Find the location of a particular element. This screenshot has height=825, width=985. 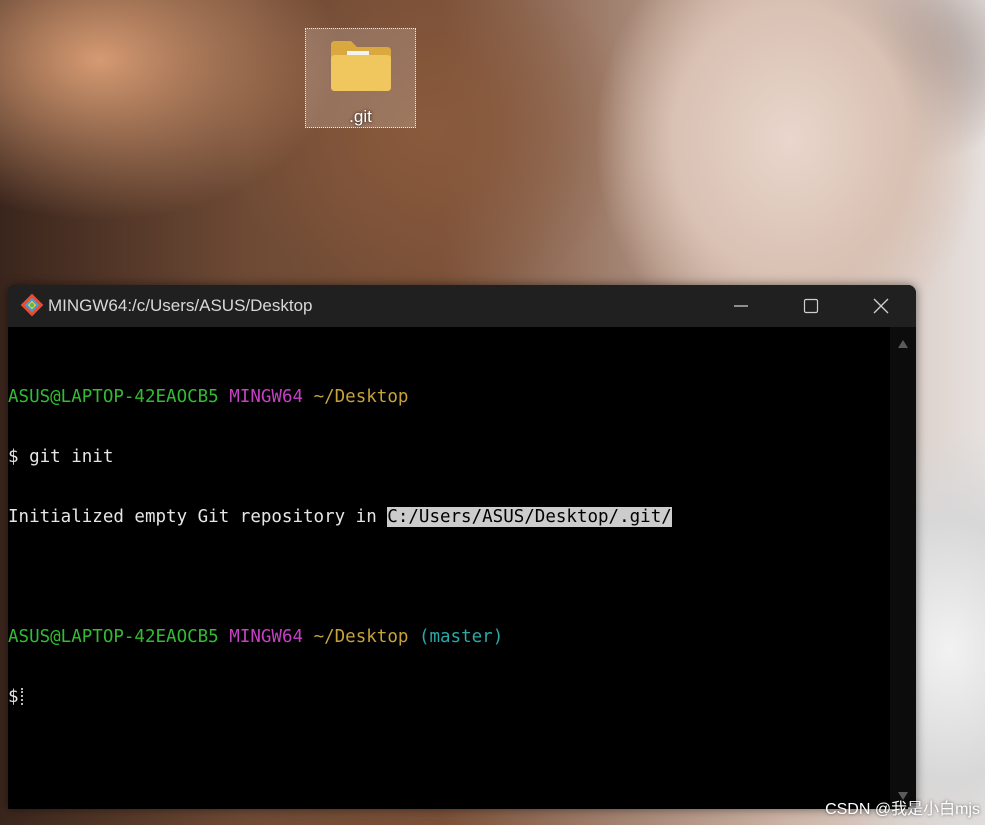

close-button is located at coordinates (881, 306).